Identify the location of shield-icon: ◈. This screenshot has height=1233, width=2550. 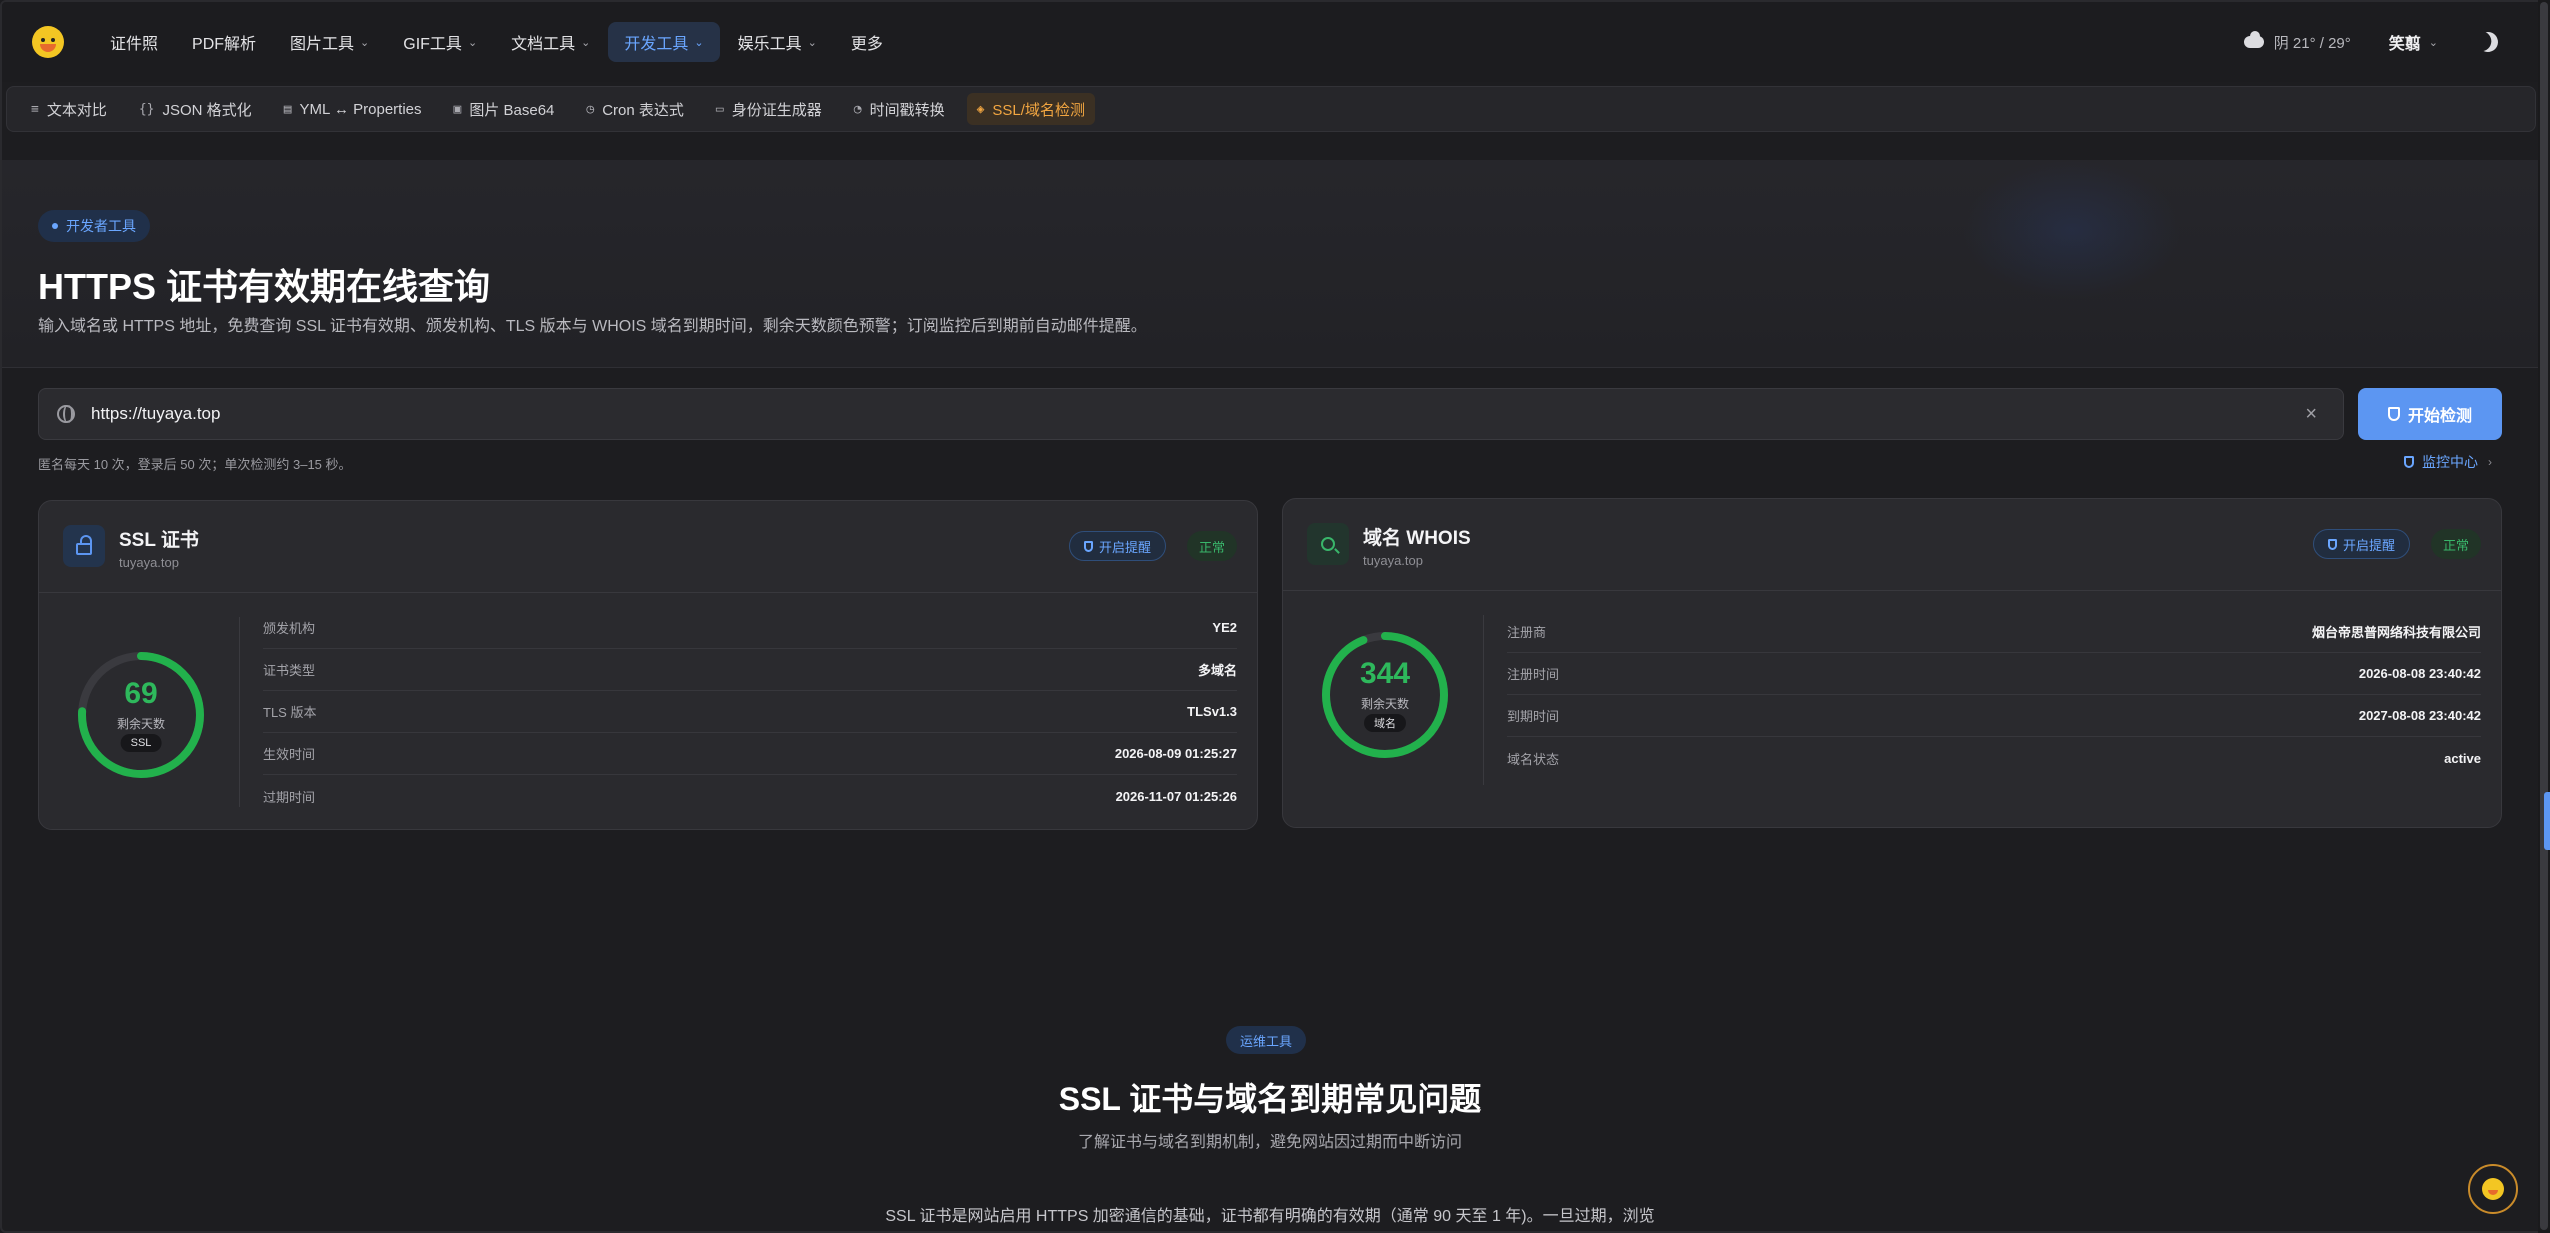
(980, 109).